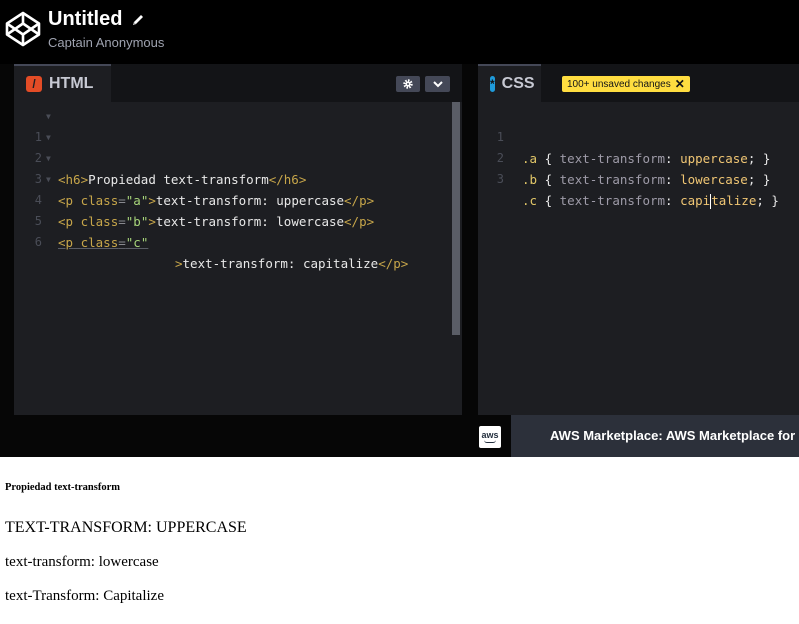 The height and width of the screenshot is (624, 799). What do you see at coordinates (82, 562) in the screenshot?
I see `preview-lowercase-paragraph: text-transform: lowercase` at bounding box center [82, 562].